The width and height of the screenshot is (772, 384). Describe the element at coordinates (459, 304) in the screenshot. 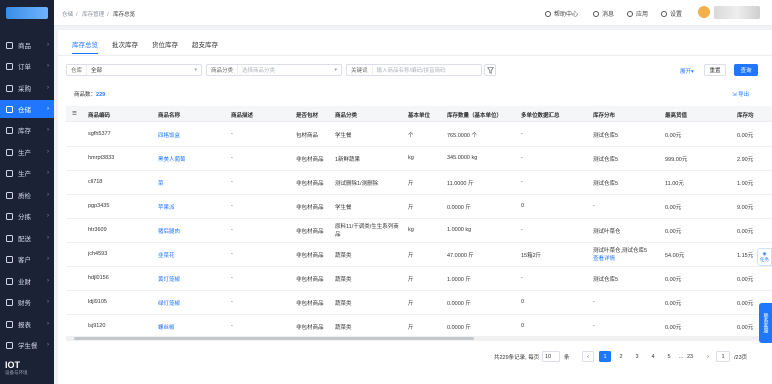

I see `cell-qty: 0.0000 斤` at that location.